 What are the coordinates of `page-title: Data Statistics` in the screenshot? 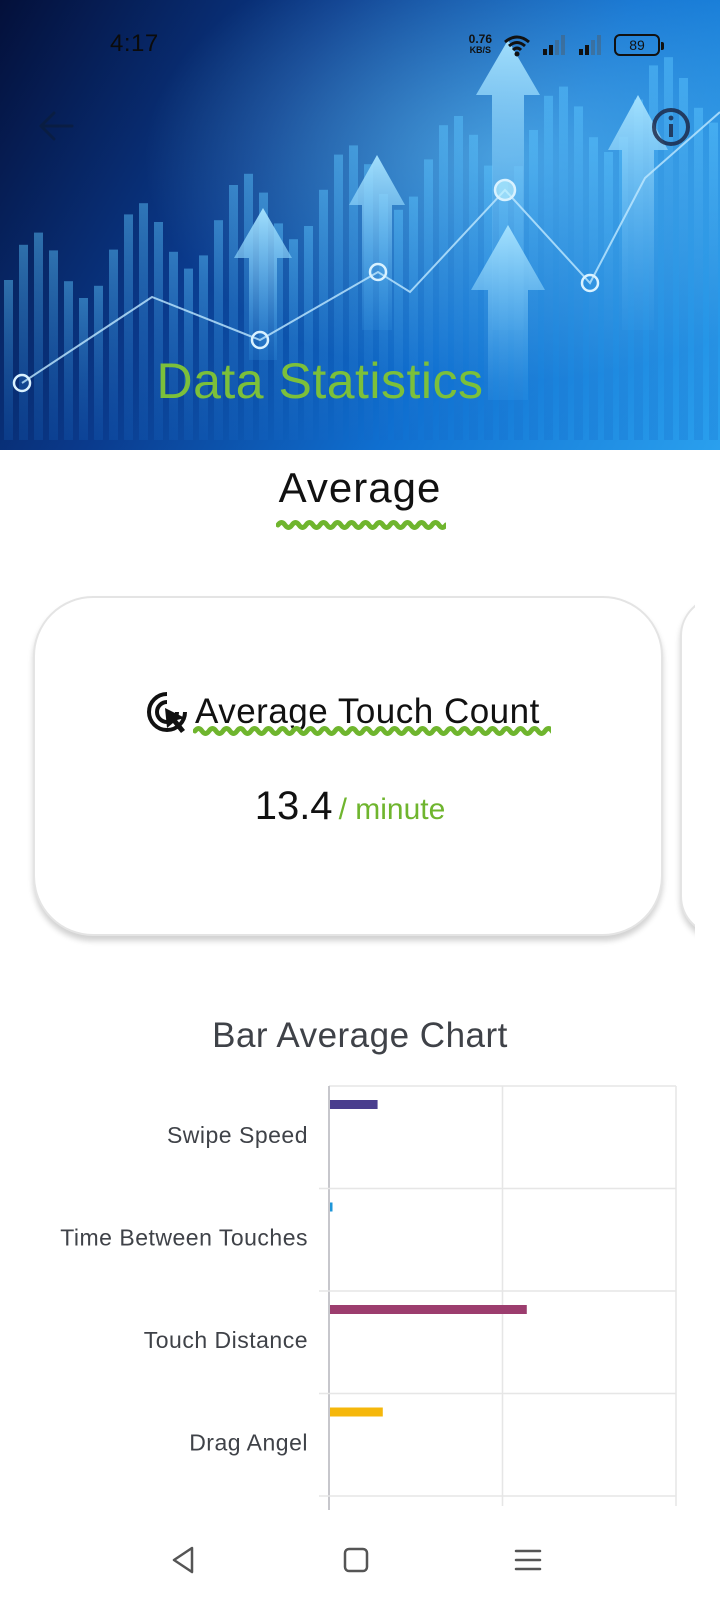 It's located at (320, 381).